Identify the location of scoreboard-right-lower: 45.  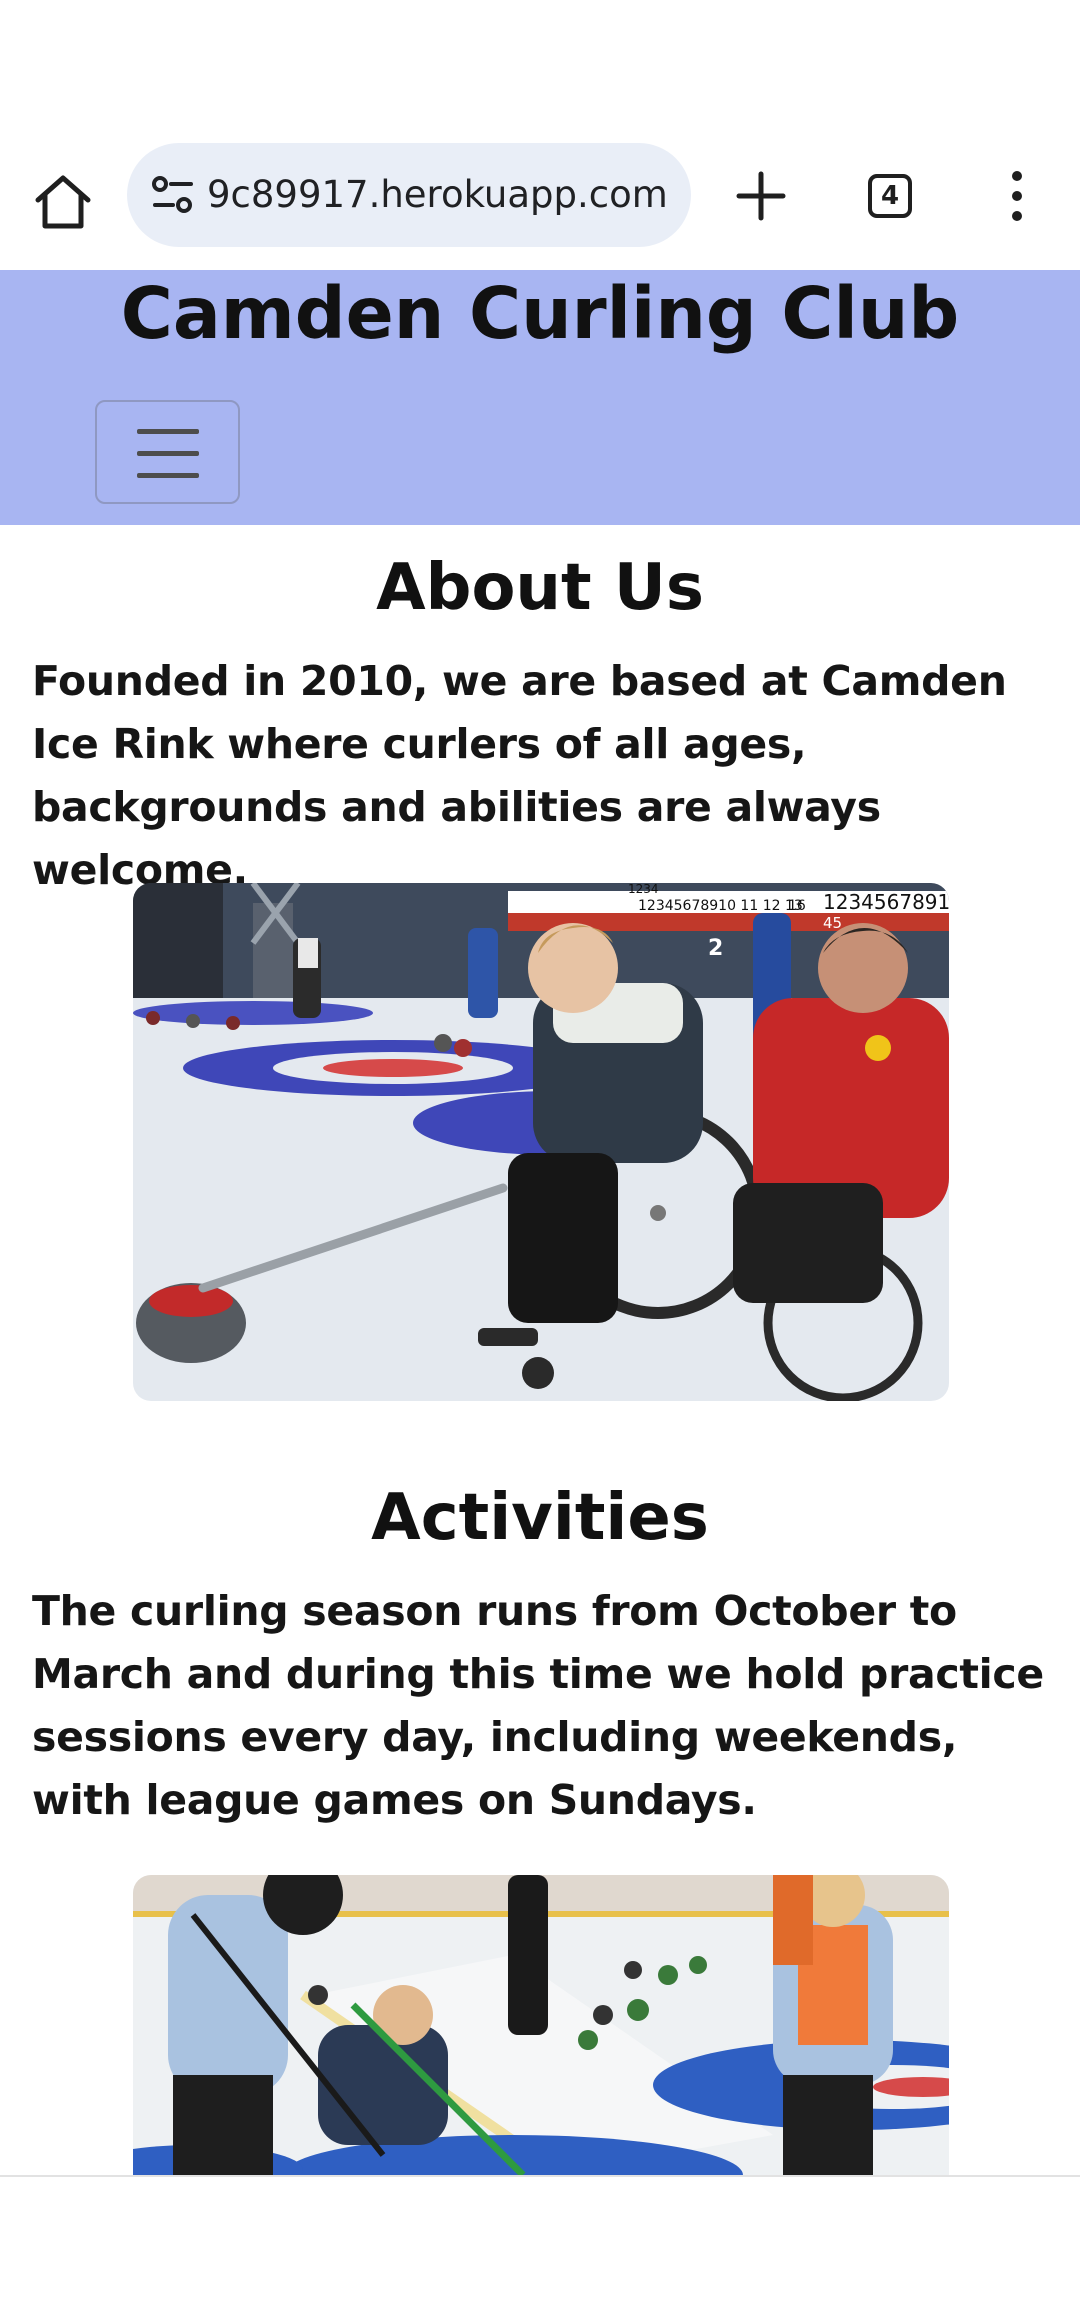
(832, 923).